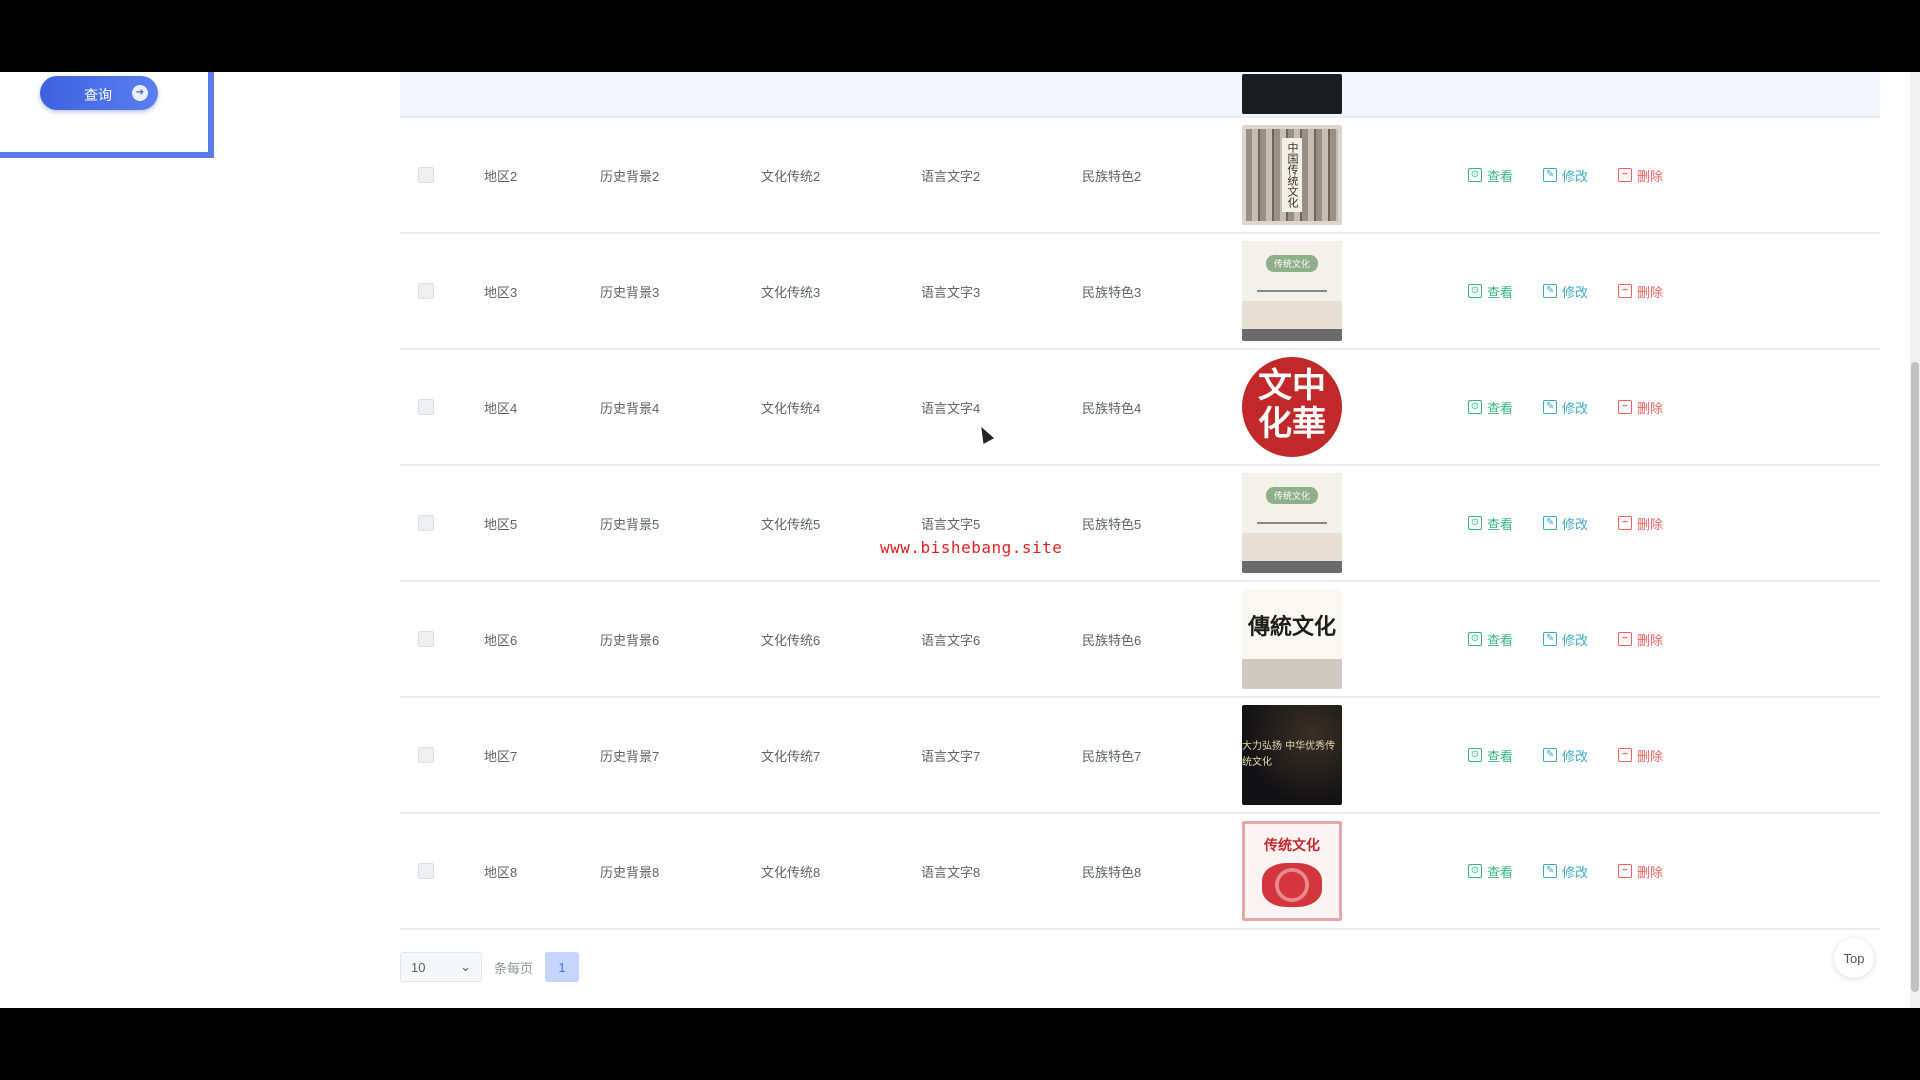 The image size is (1920, 1080). Describe the element at coordinates (1112, 640) in the screenshot. I see `ethnic-cell: 民族特色6` at that location.